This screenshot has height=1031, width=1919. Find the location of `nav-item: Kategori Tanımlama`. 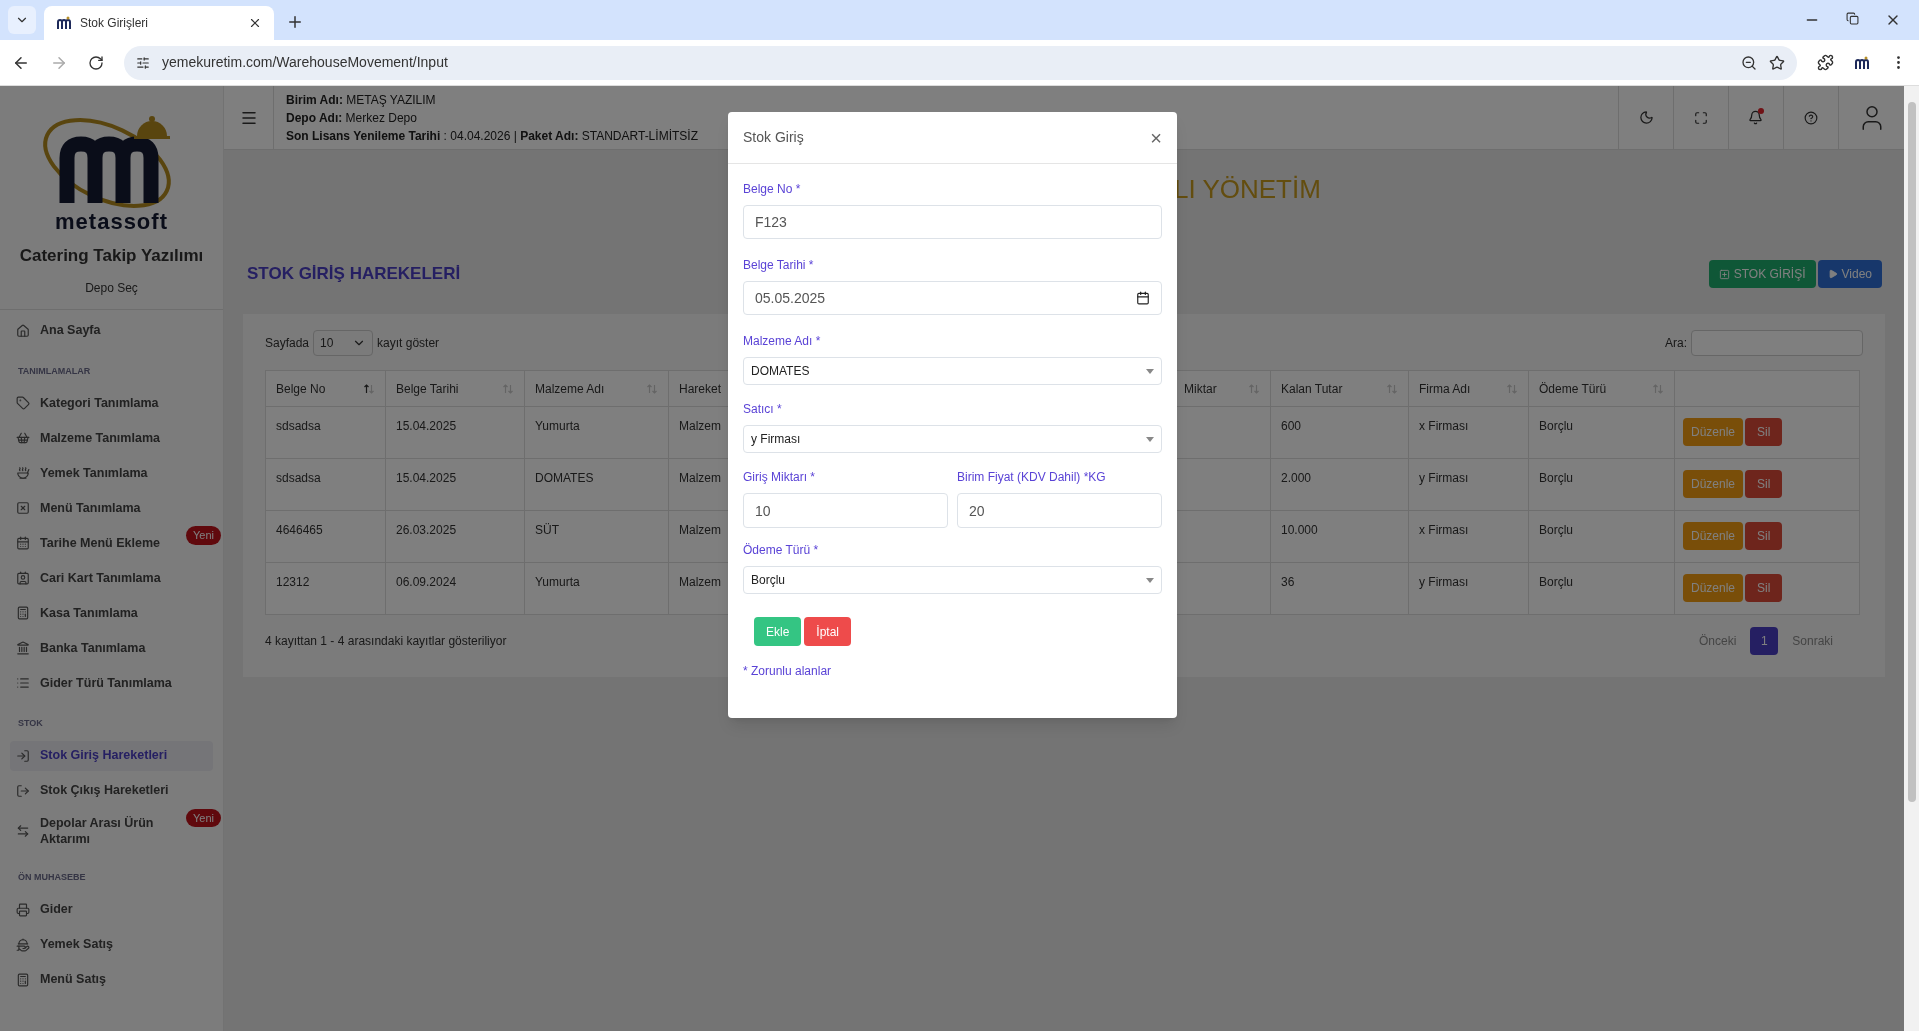

nav-item: Kategori Tanımlama is located at coordinates (111, 403).